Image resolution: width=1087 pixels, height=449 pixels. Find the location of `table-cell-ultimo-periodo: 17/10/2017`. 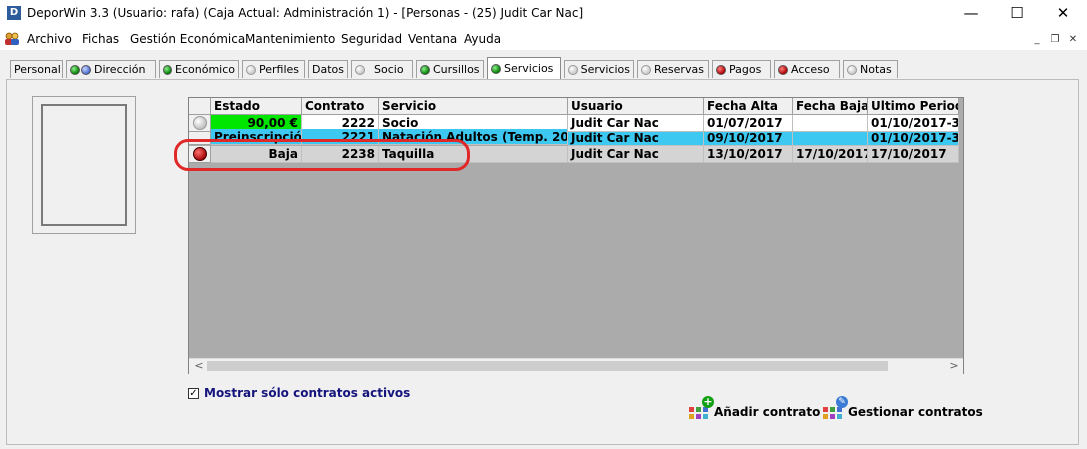

table-cell-ultimo-periodo: 17/10/2017 is located at coordinates (913, 154).